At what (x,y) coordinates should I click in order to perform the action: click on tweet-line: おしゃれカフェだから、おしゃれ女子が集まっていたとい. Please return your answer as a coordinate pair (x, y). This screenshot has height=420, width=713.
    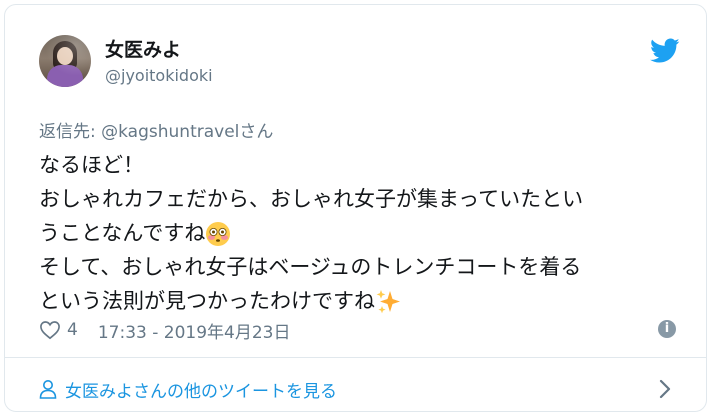
    Looking at the image, I should click on (311, 199).